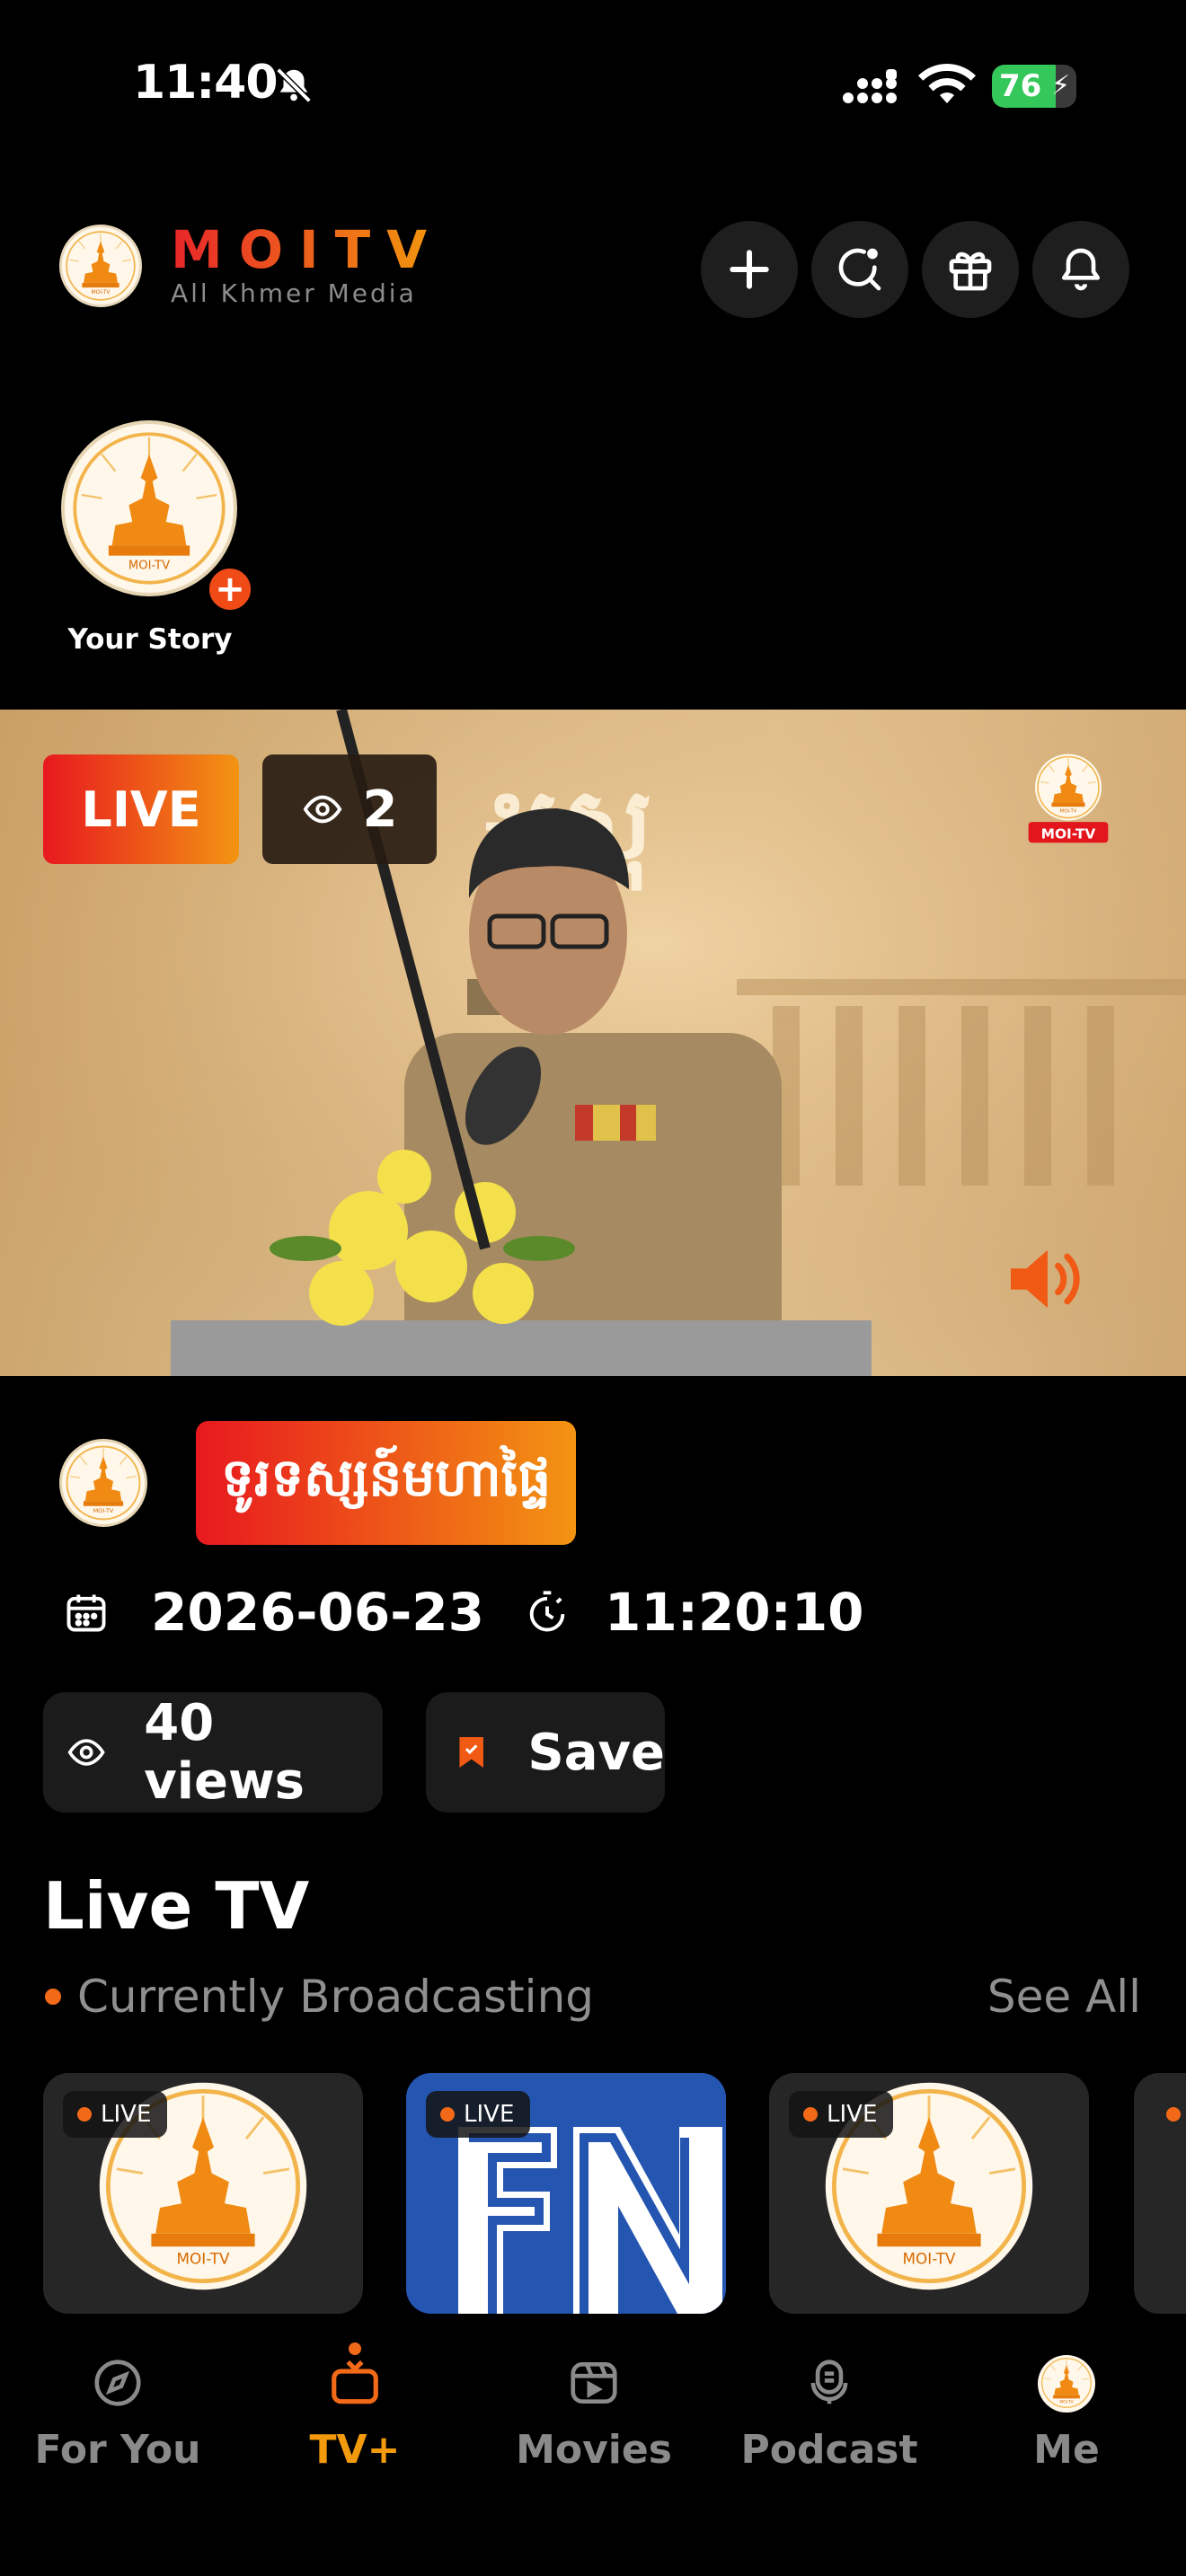  I want to click on add-button, so click(749, 269).